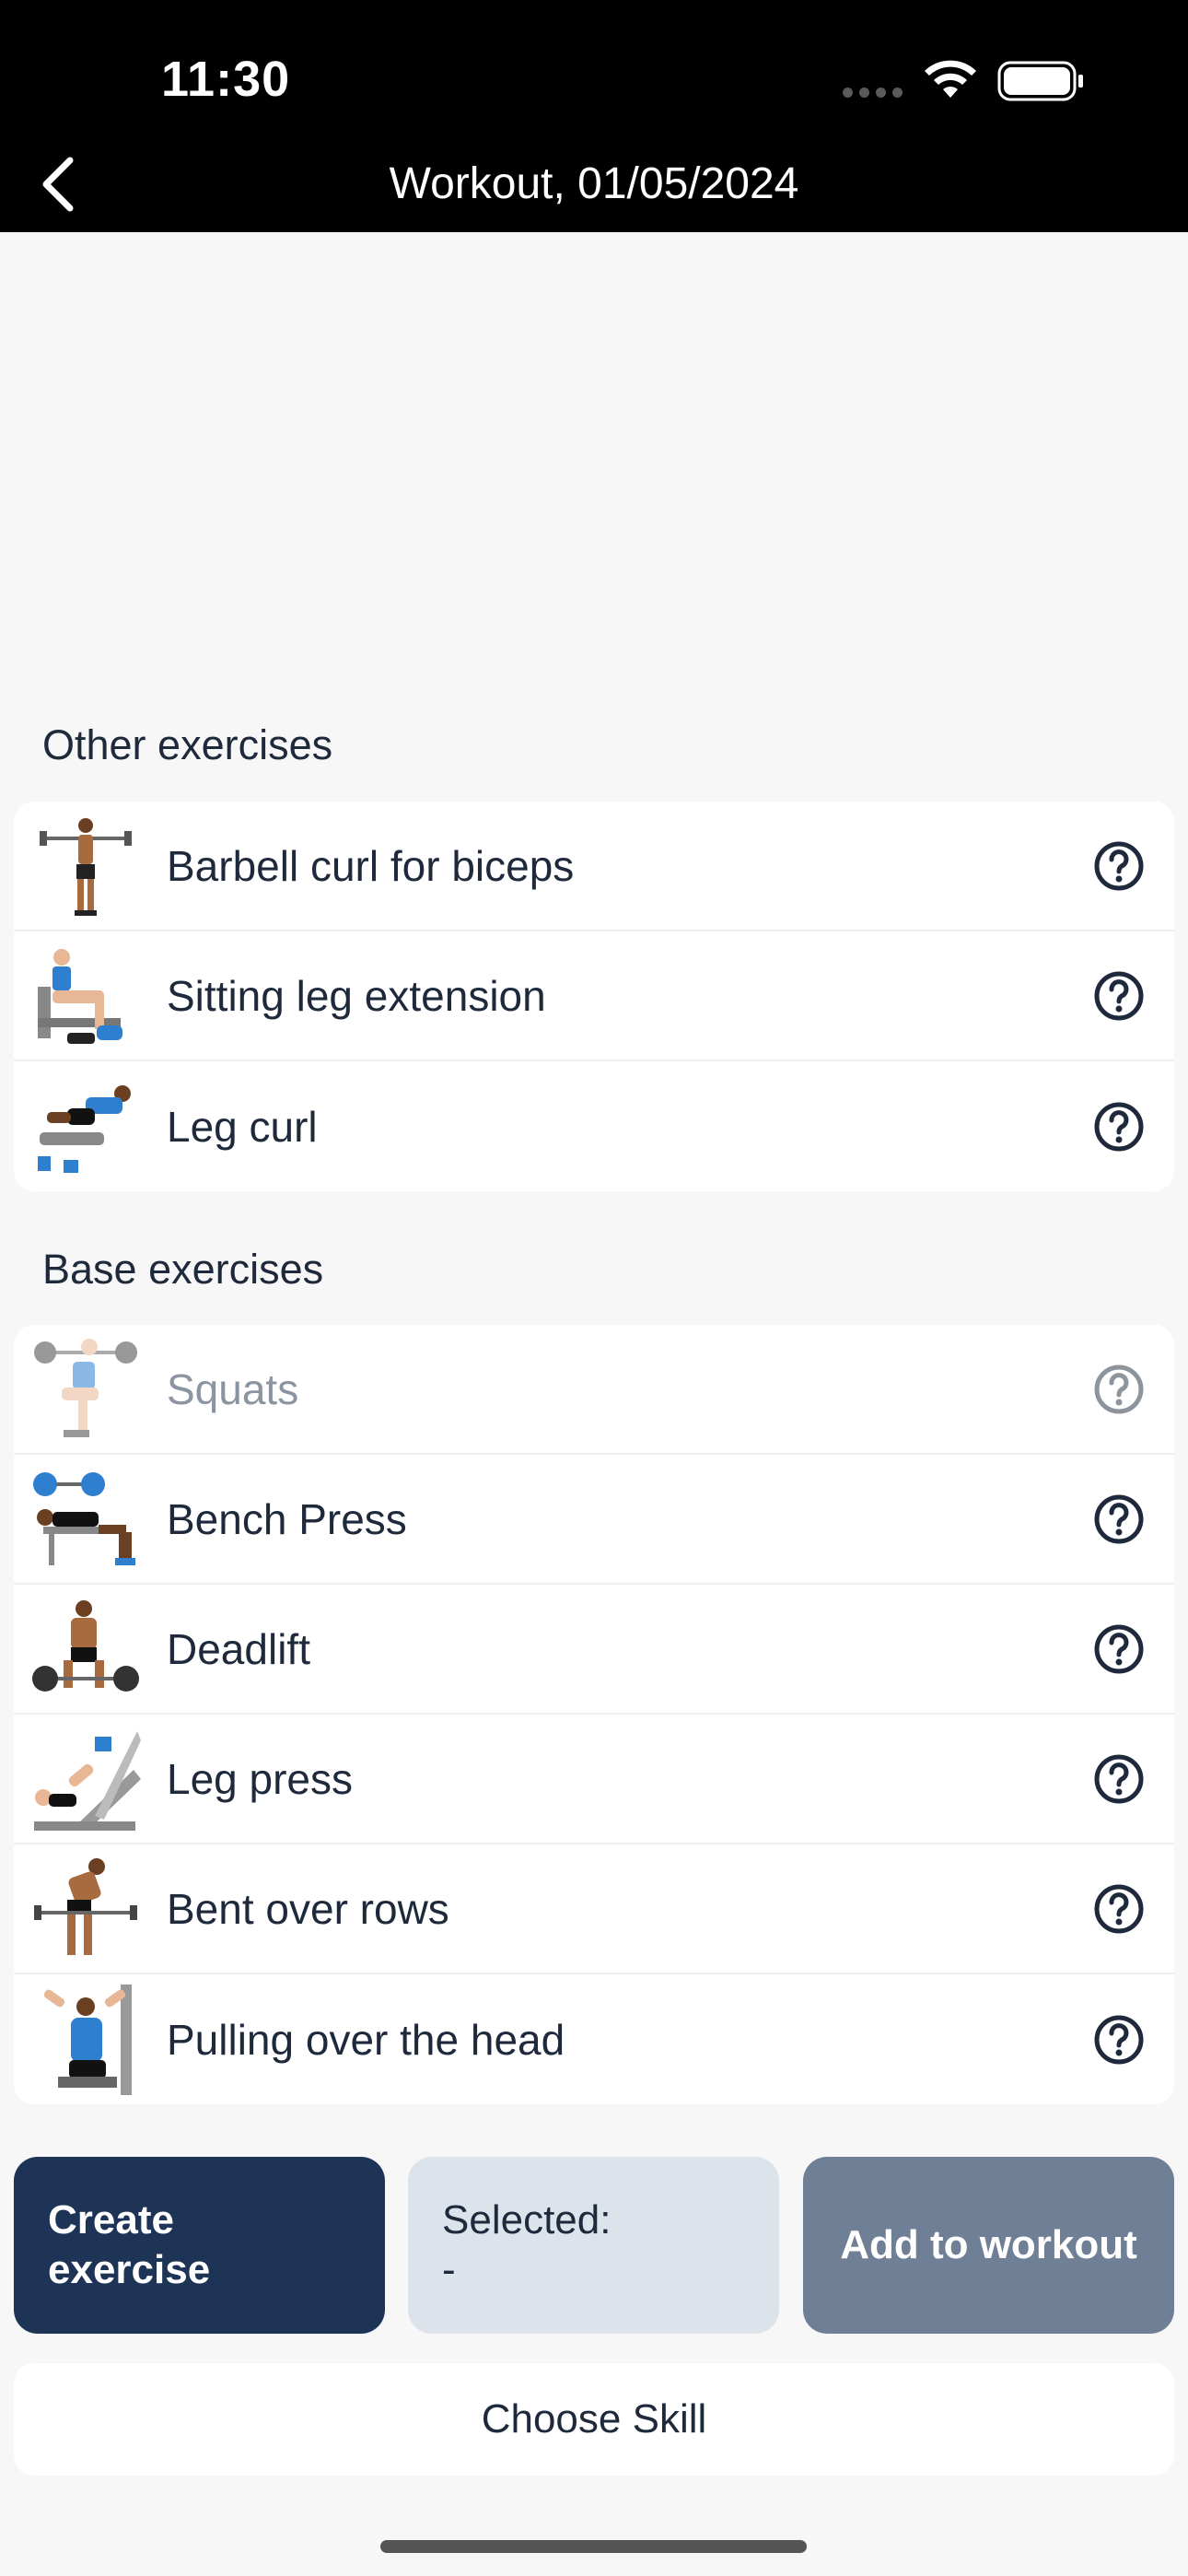 The height and width of the screenshot is (2576, 1188). Describe the element at coordinates (449, 2269) in the screenshot. I see `selected-value: -` at that location.